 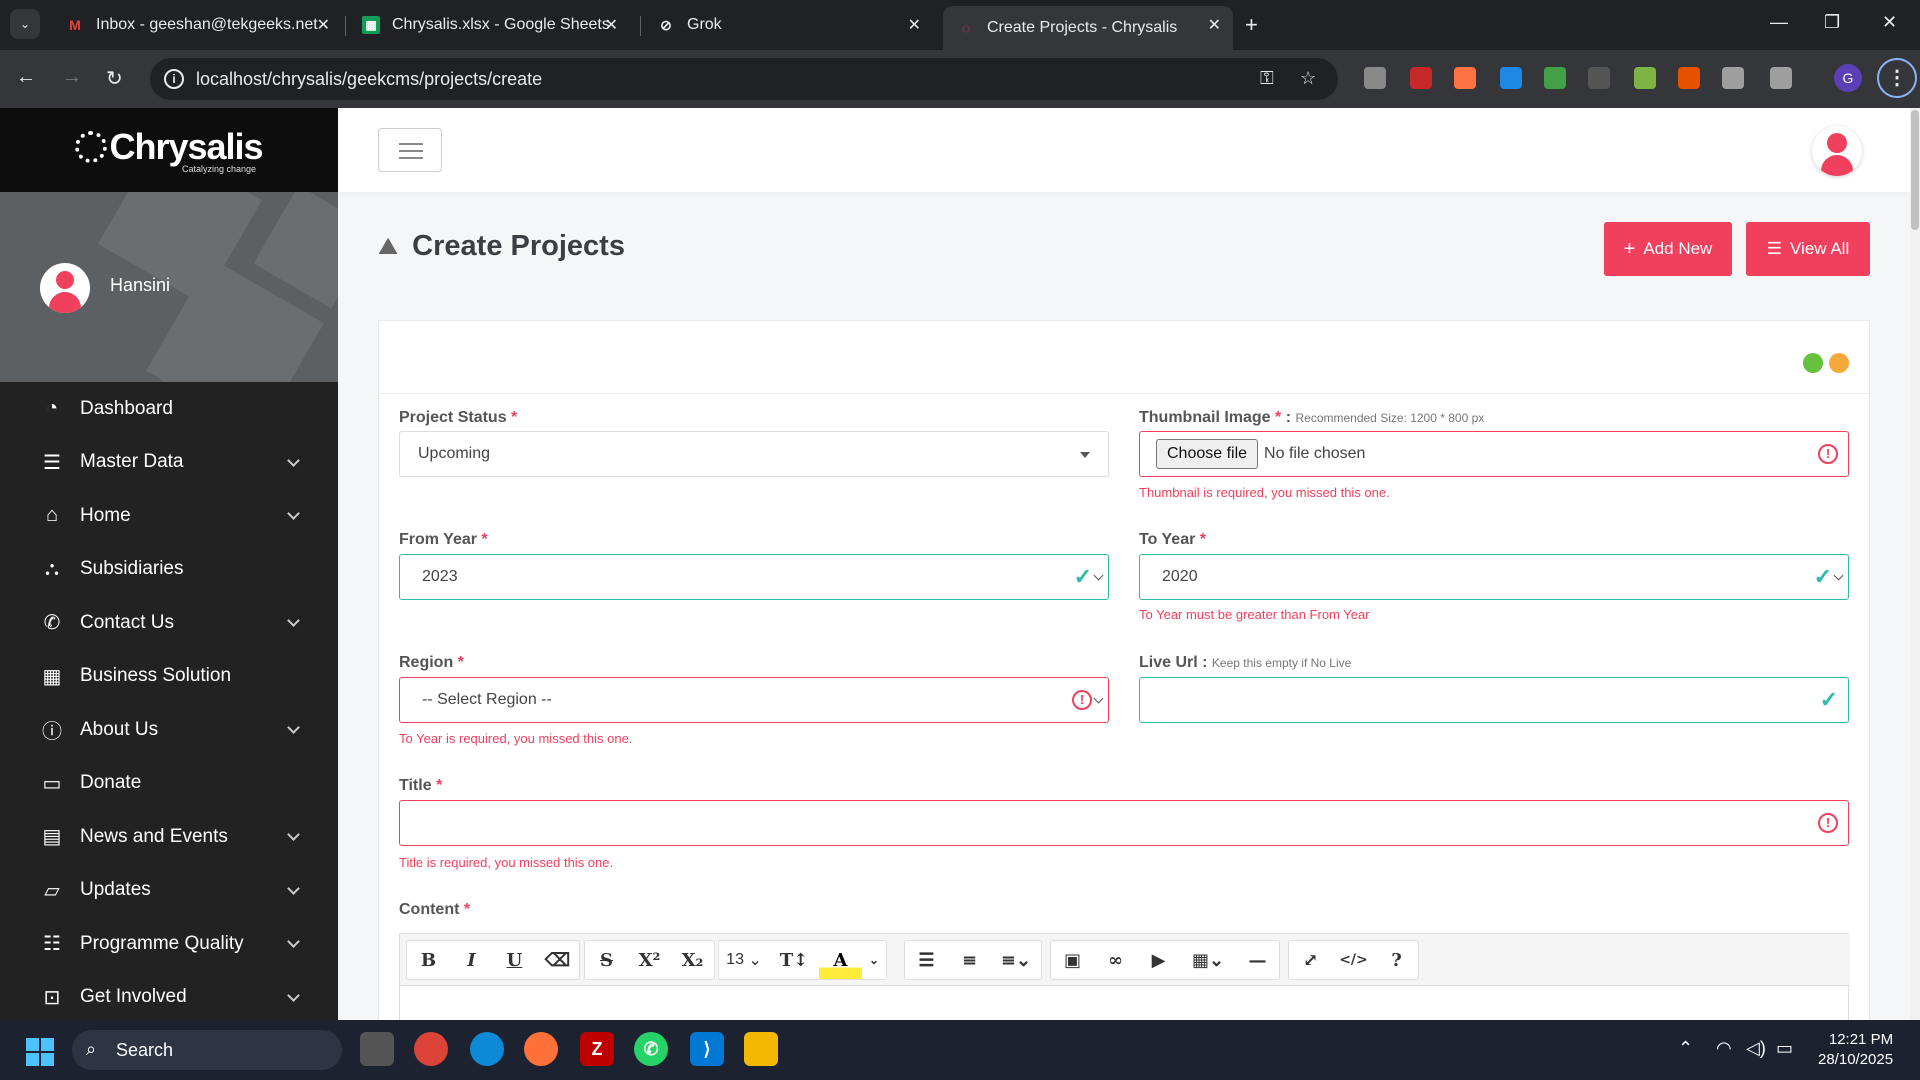 I want to click on link-icon: ∞, so click(x=1115, y=960).